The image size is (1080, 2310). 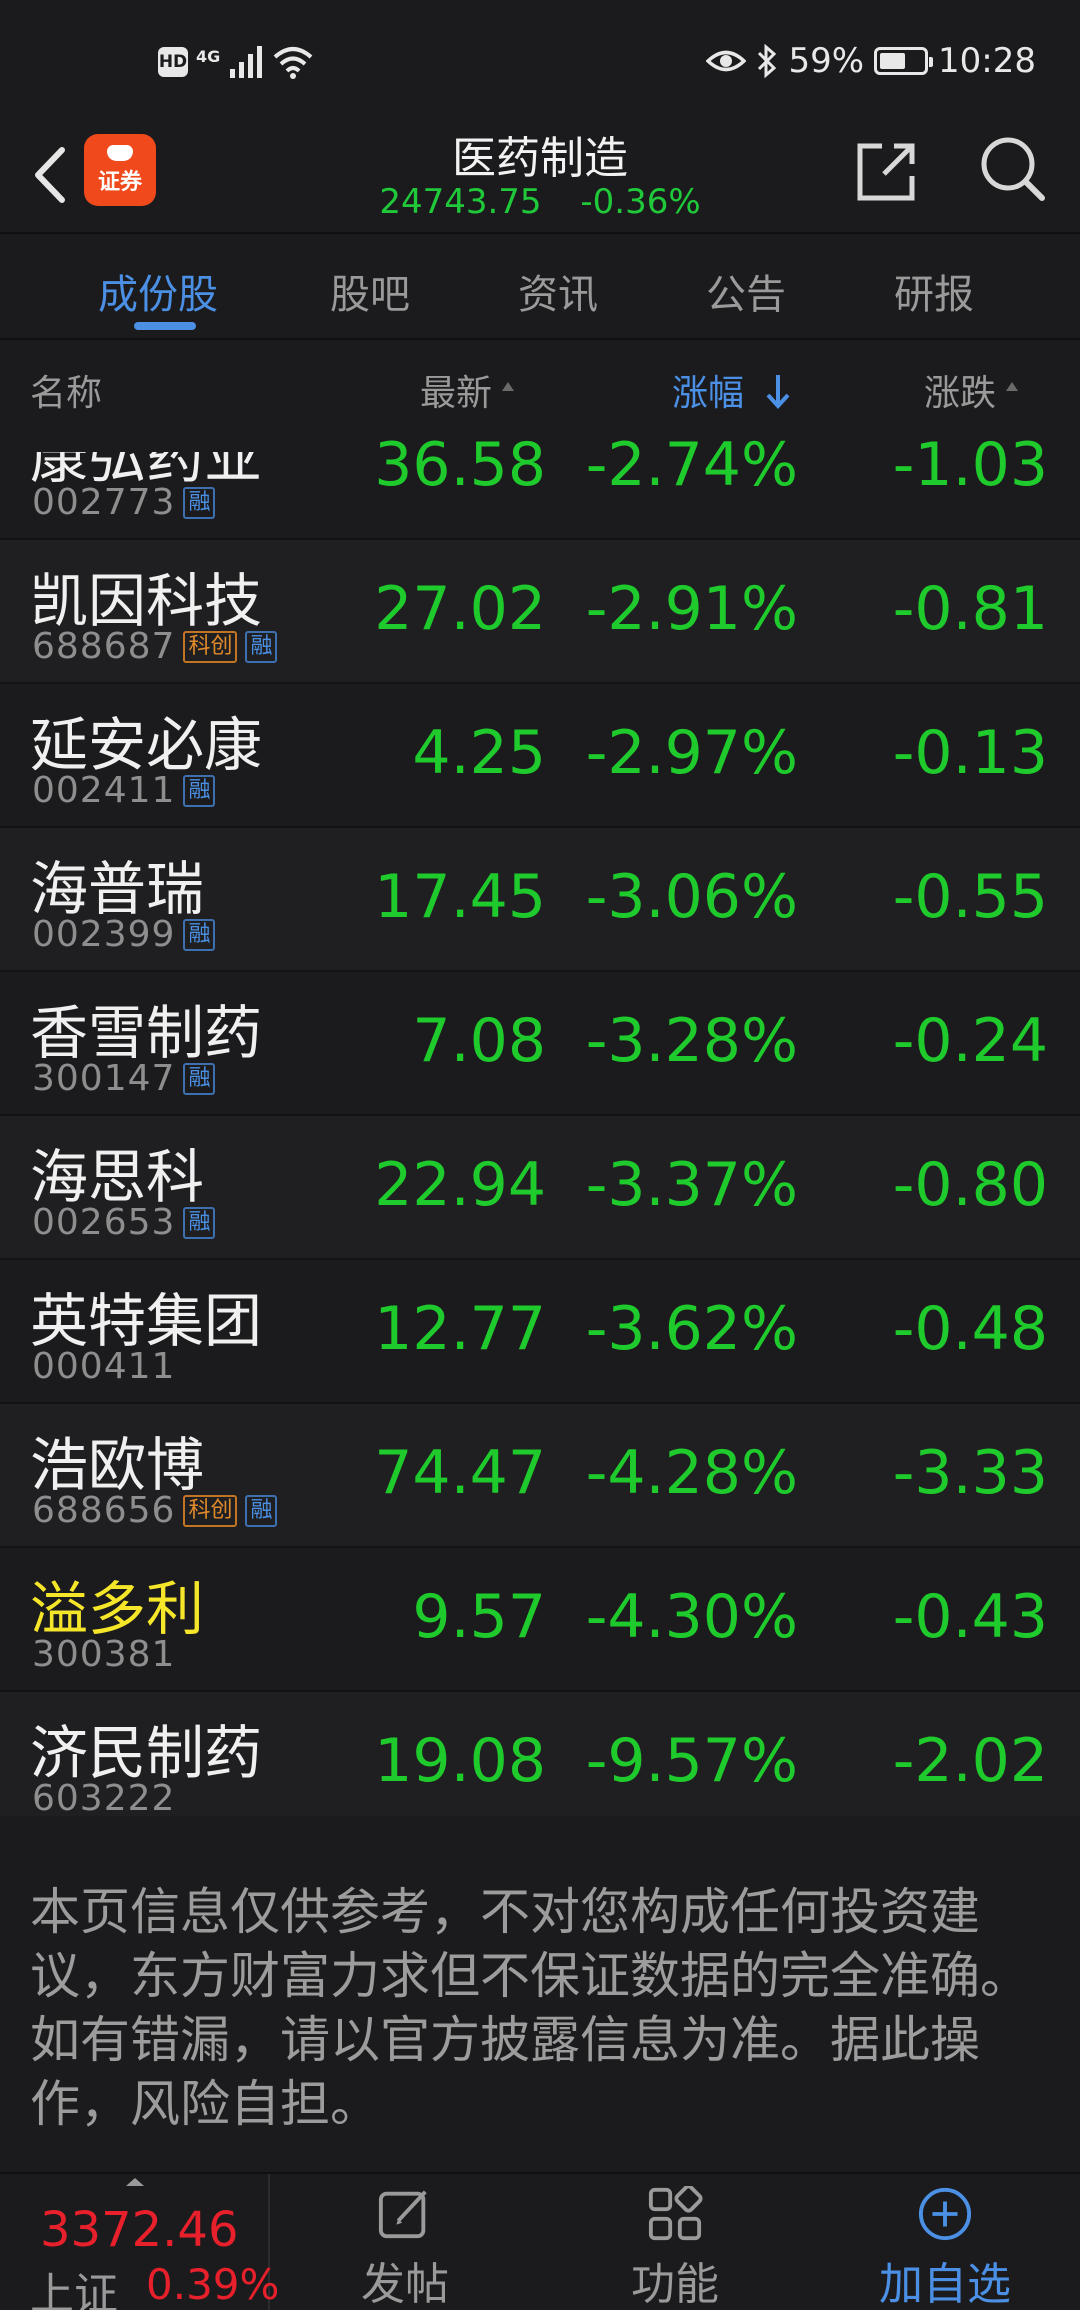 I want to click on stock-code: 002773, so click(x=104, y=502).